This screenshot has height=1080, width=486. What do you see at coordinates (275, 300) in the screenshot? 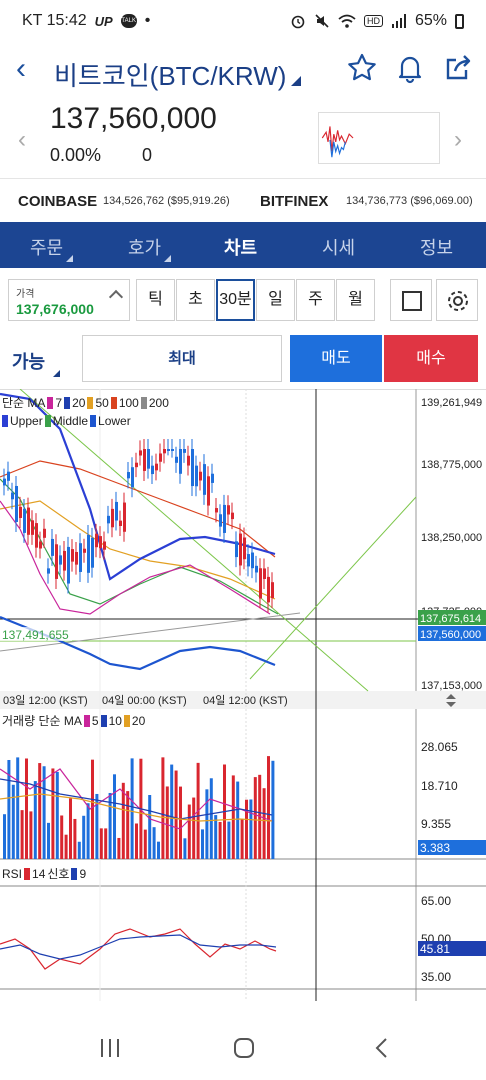
I see `interval-day-button: 일` at bounding box center [275, 300].